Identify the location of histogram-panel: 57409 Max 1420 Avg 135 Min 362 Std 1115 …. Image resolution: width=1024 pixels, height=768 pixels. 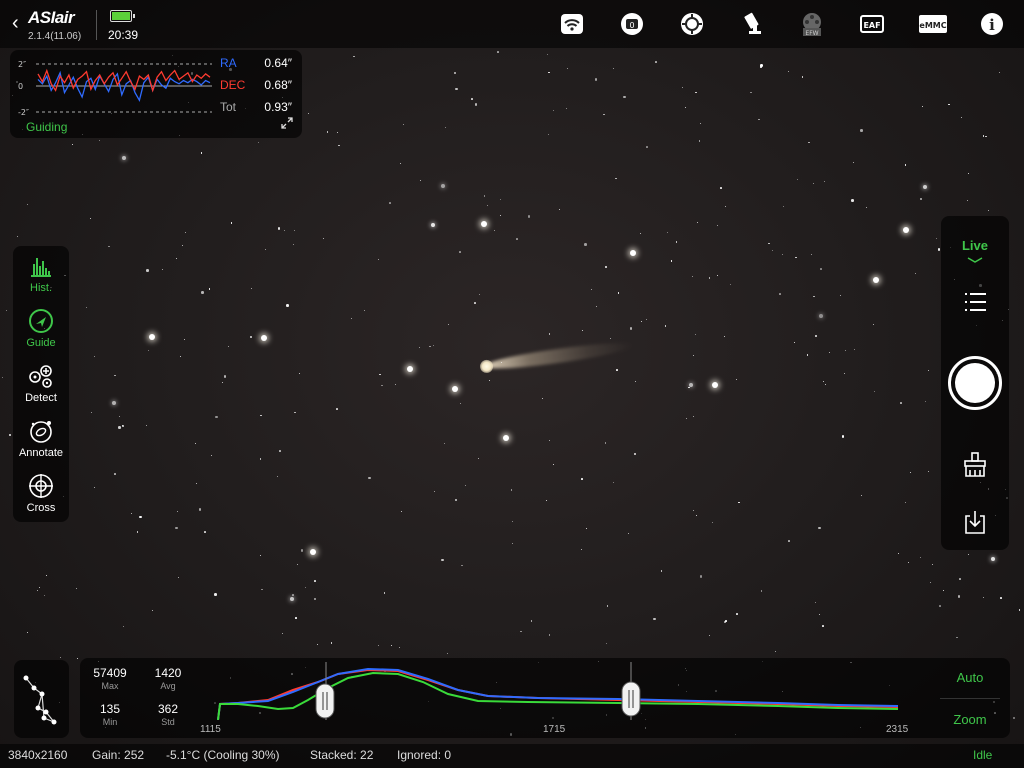
(545, 698).